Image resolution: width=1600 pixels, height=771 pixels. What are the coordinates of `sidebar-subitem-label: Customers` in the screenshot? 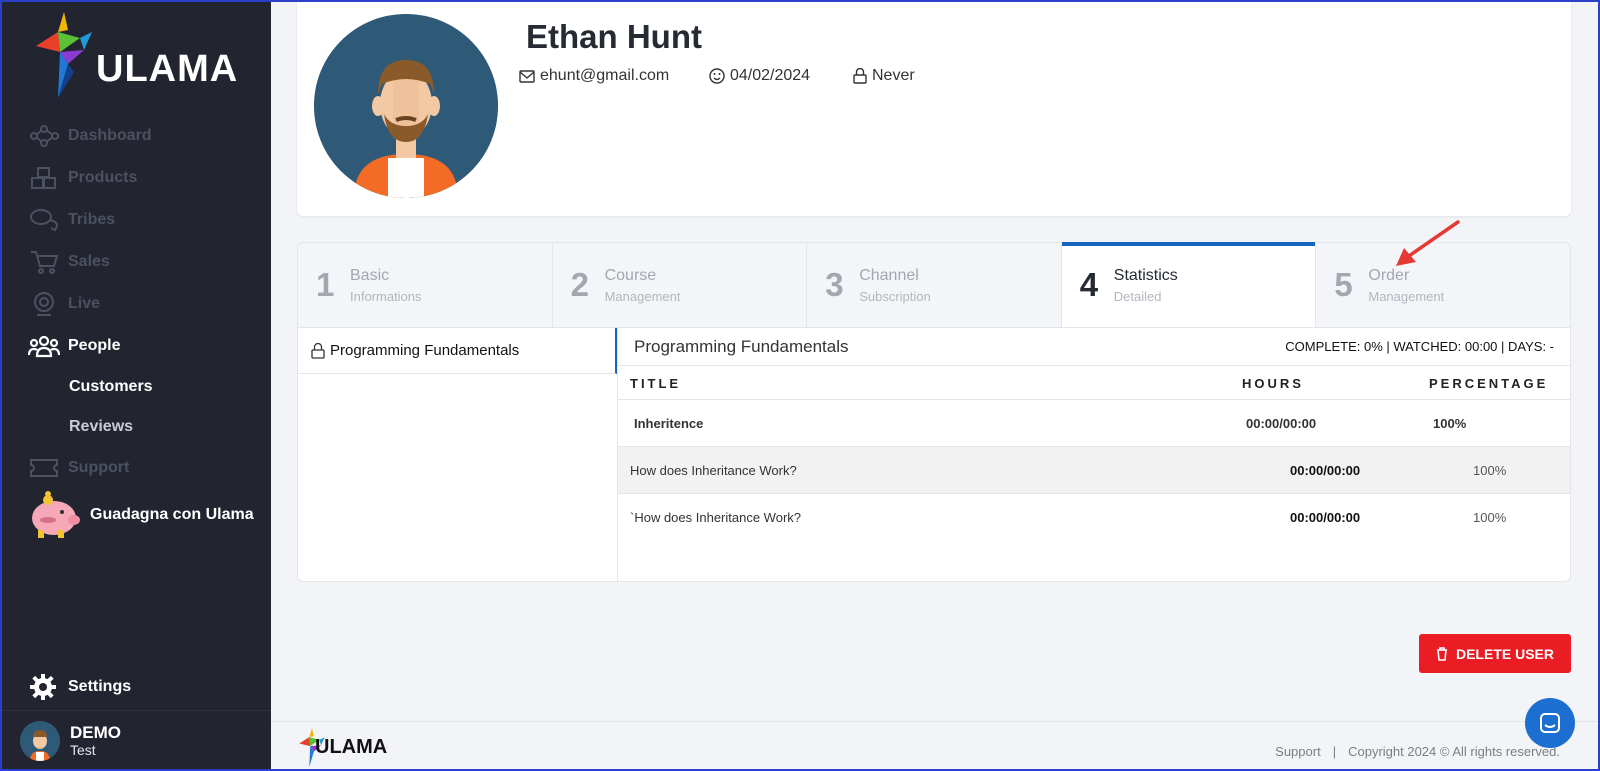 It's located at (111, 386).